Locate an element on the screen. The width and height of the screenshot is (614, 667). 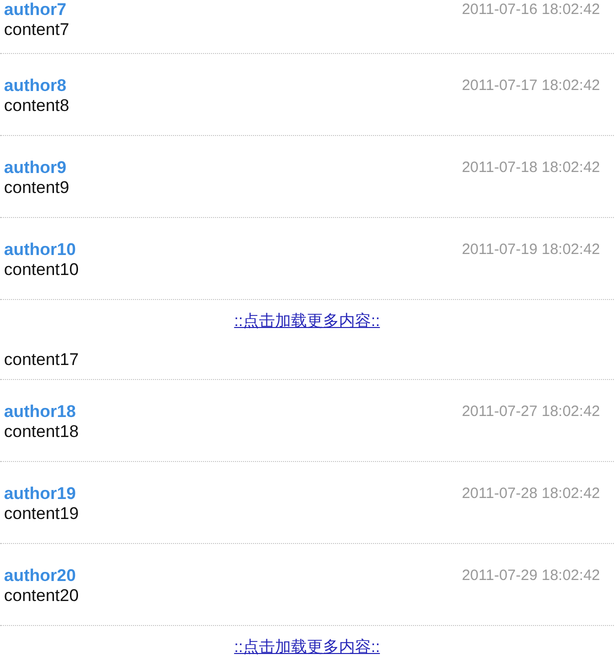
post-date: 2011-07-16 18:02:42 is located at coordinates (531, 10).